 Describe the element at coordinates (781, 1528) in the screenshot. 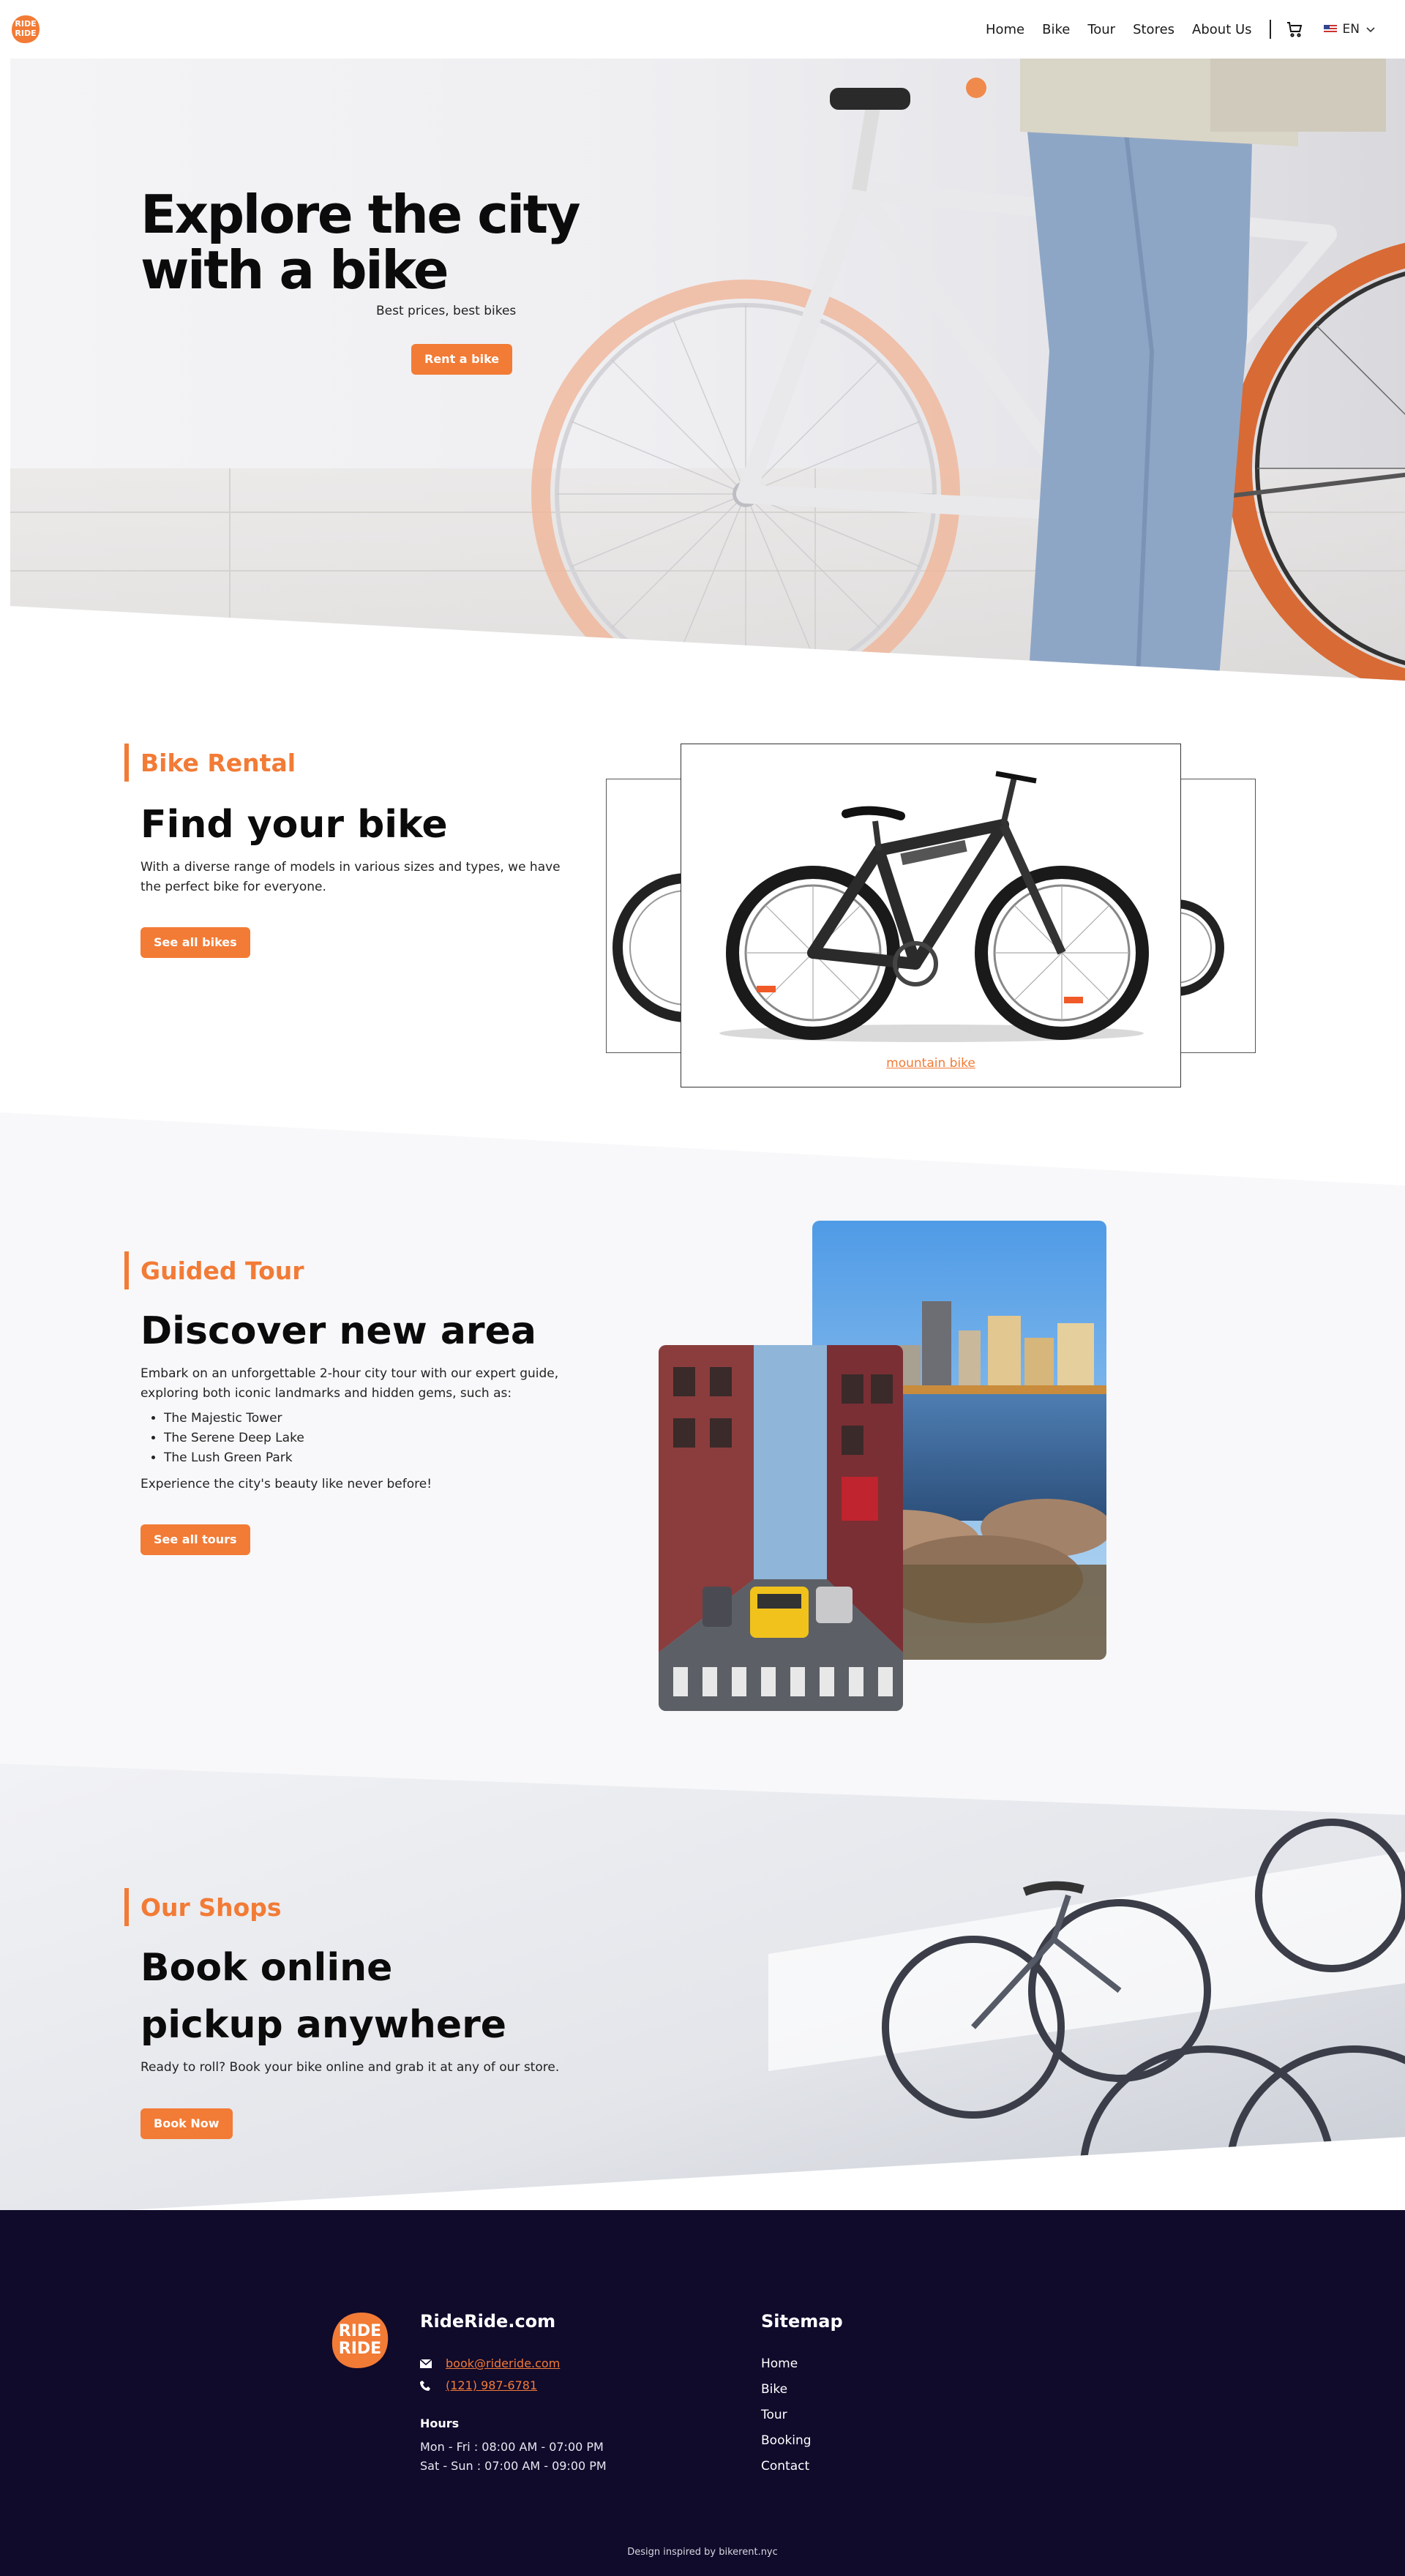

I see `city-street-photo` at that location.